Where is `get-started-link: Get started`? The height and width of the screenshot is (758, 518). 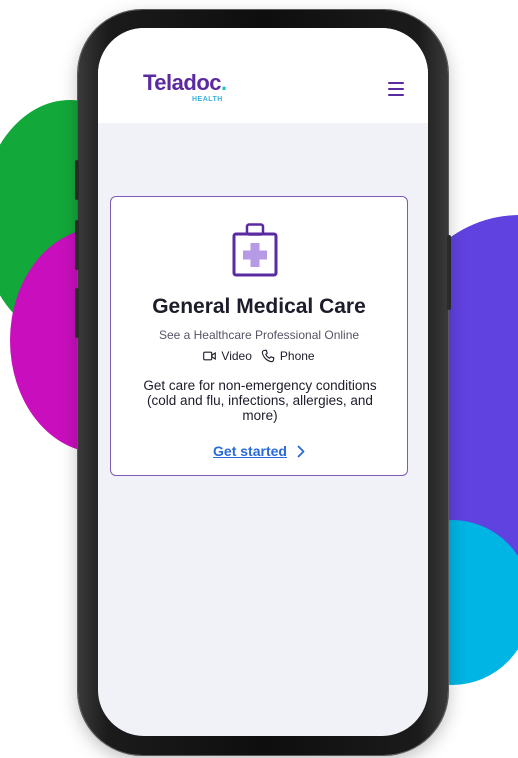 get-started-link: Get started is located at coordinates (259, 451).